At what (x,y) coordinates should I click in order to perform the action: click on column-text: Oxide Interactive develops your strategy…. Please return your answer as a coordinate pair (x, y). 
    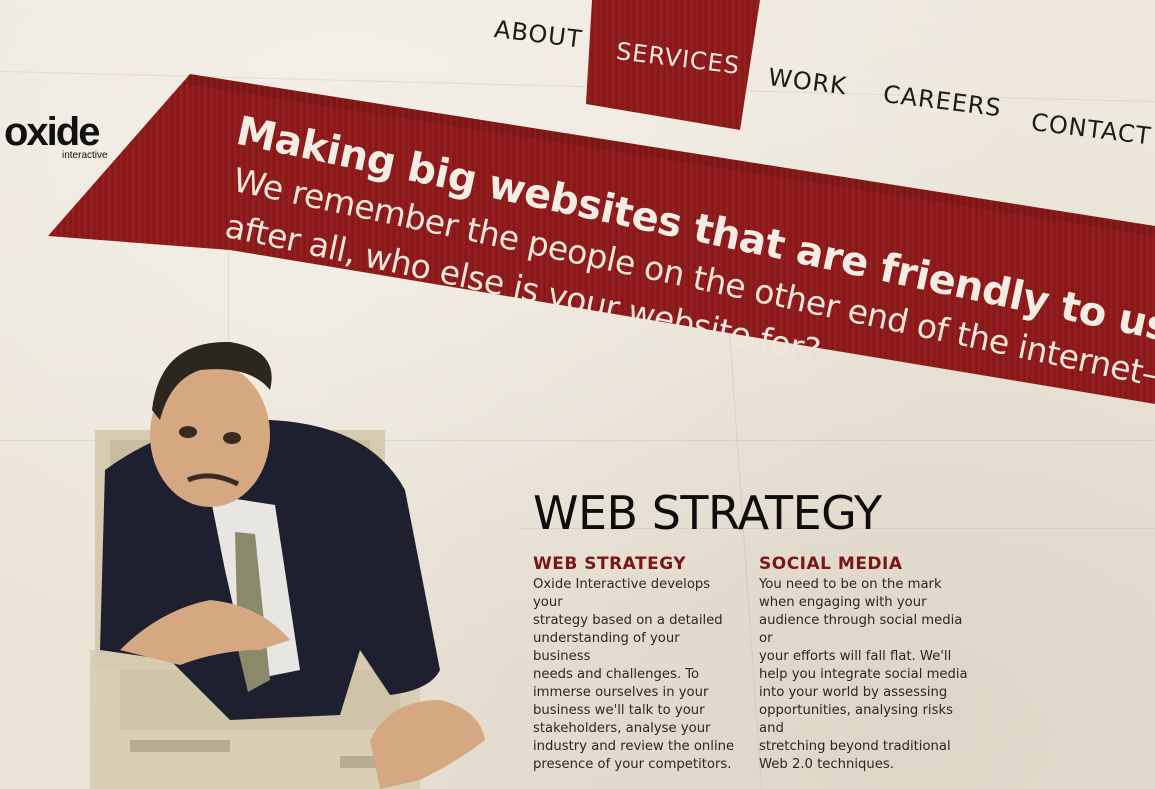
    Looking at the image, I should click on (634, 674).